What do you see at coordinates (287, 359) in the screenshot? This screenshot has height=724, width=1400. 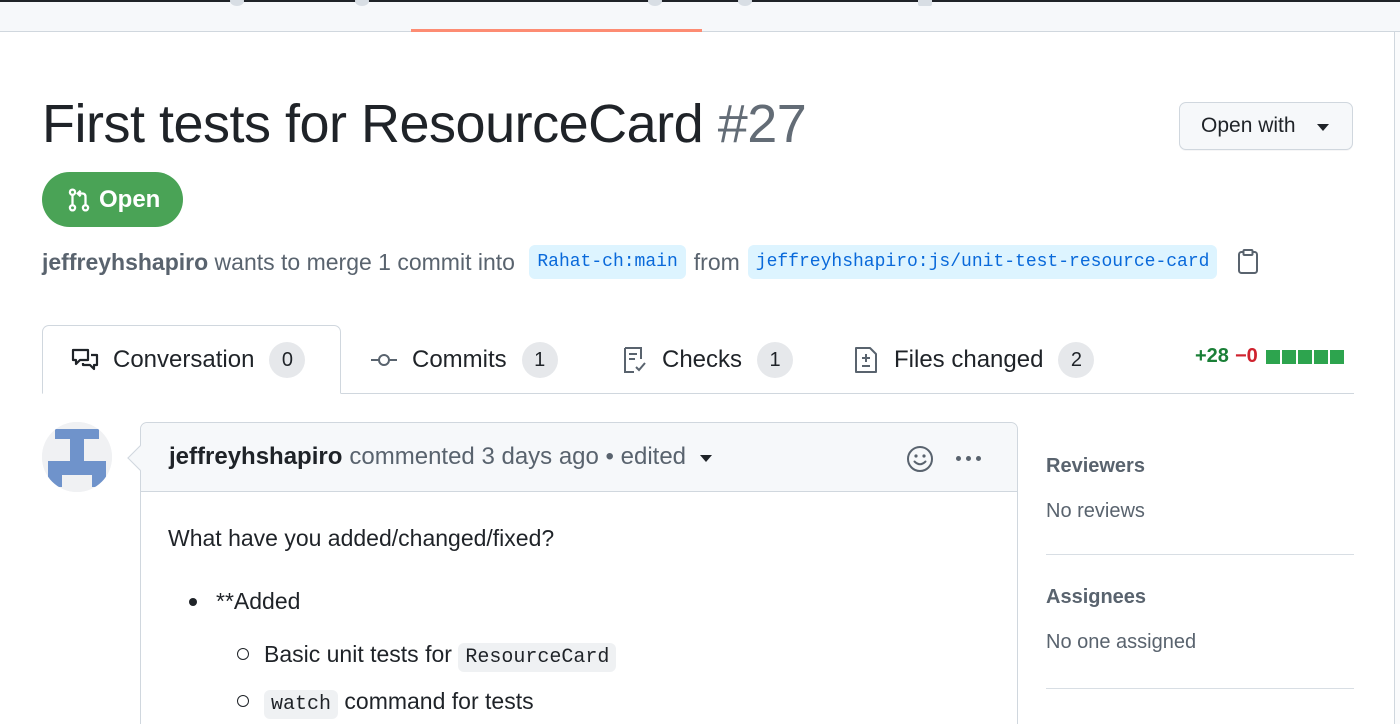 I see `tab-counter: 0` at bounding box center [287, 359].